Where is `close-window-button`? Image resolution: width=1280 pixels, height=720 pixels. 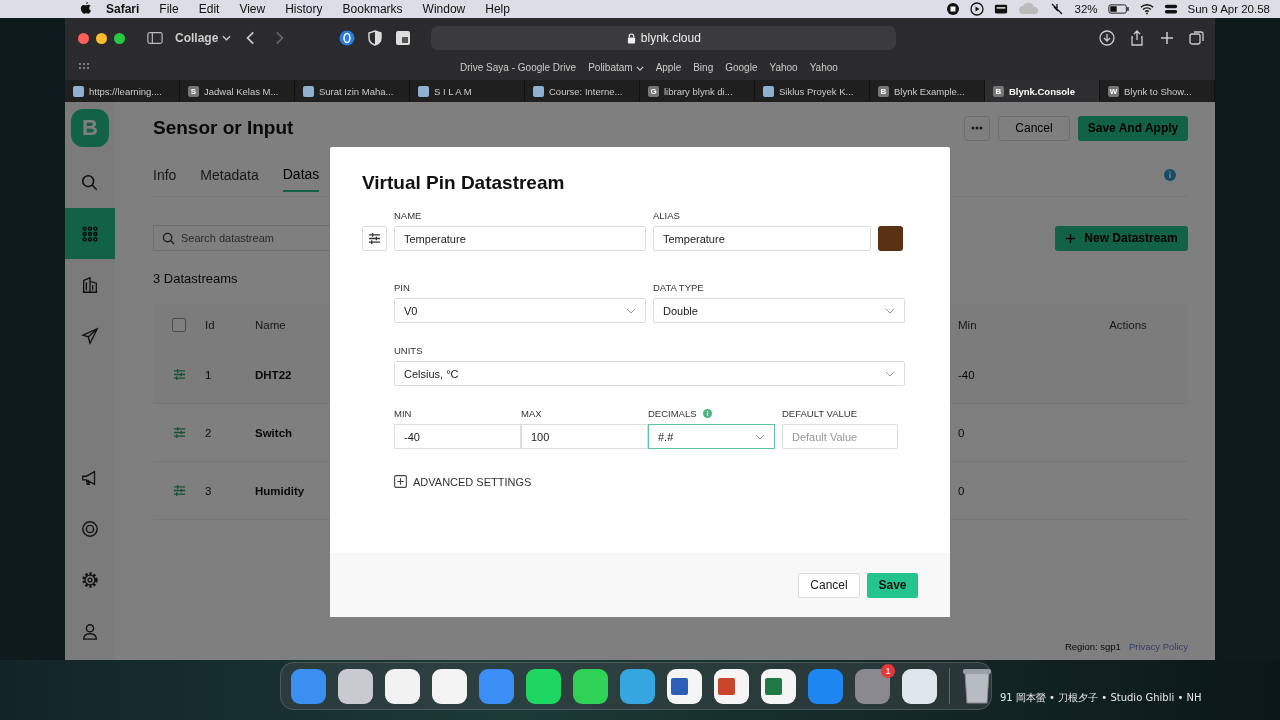 close-window-button is located at coordinates (83, 38).